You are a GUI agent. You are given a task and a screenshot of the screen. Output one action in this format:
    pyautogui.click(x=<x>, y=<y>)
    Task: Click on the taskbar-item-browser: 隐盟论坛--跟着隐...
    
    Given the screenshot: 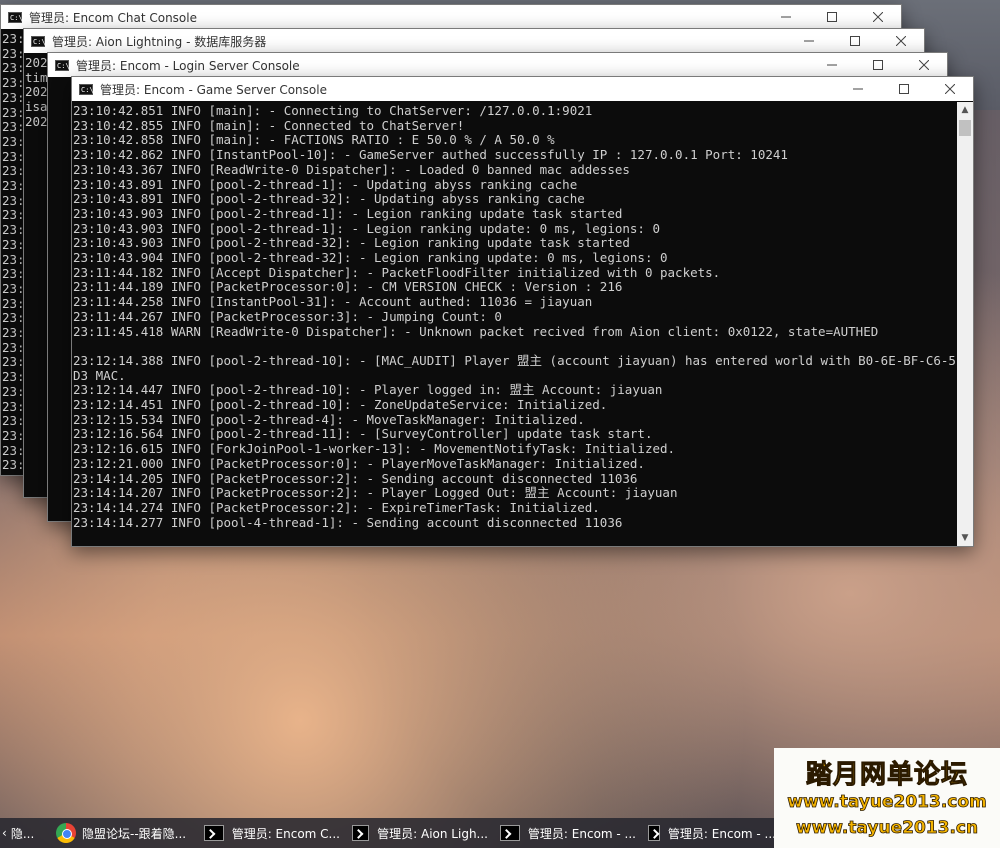 What is the action you would take?
    pyautogui.click(x=124, y=833)
    